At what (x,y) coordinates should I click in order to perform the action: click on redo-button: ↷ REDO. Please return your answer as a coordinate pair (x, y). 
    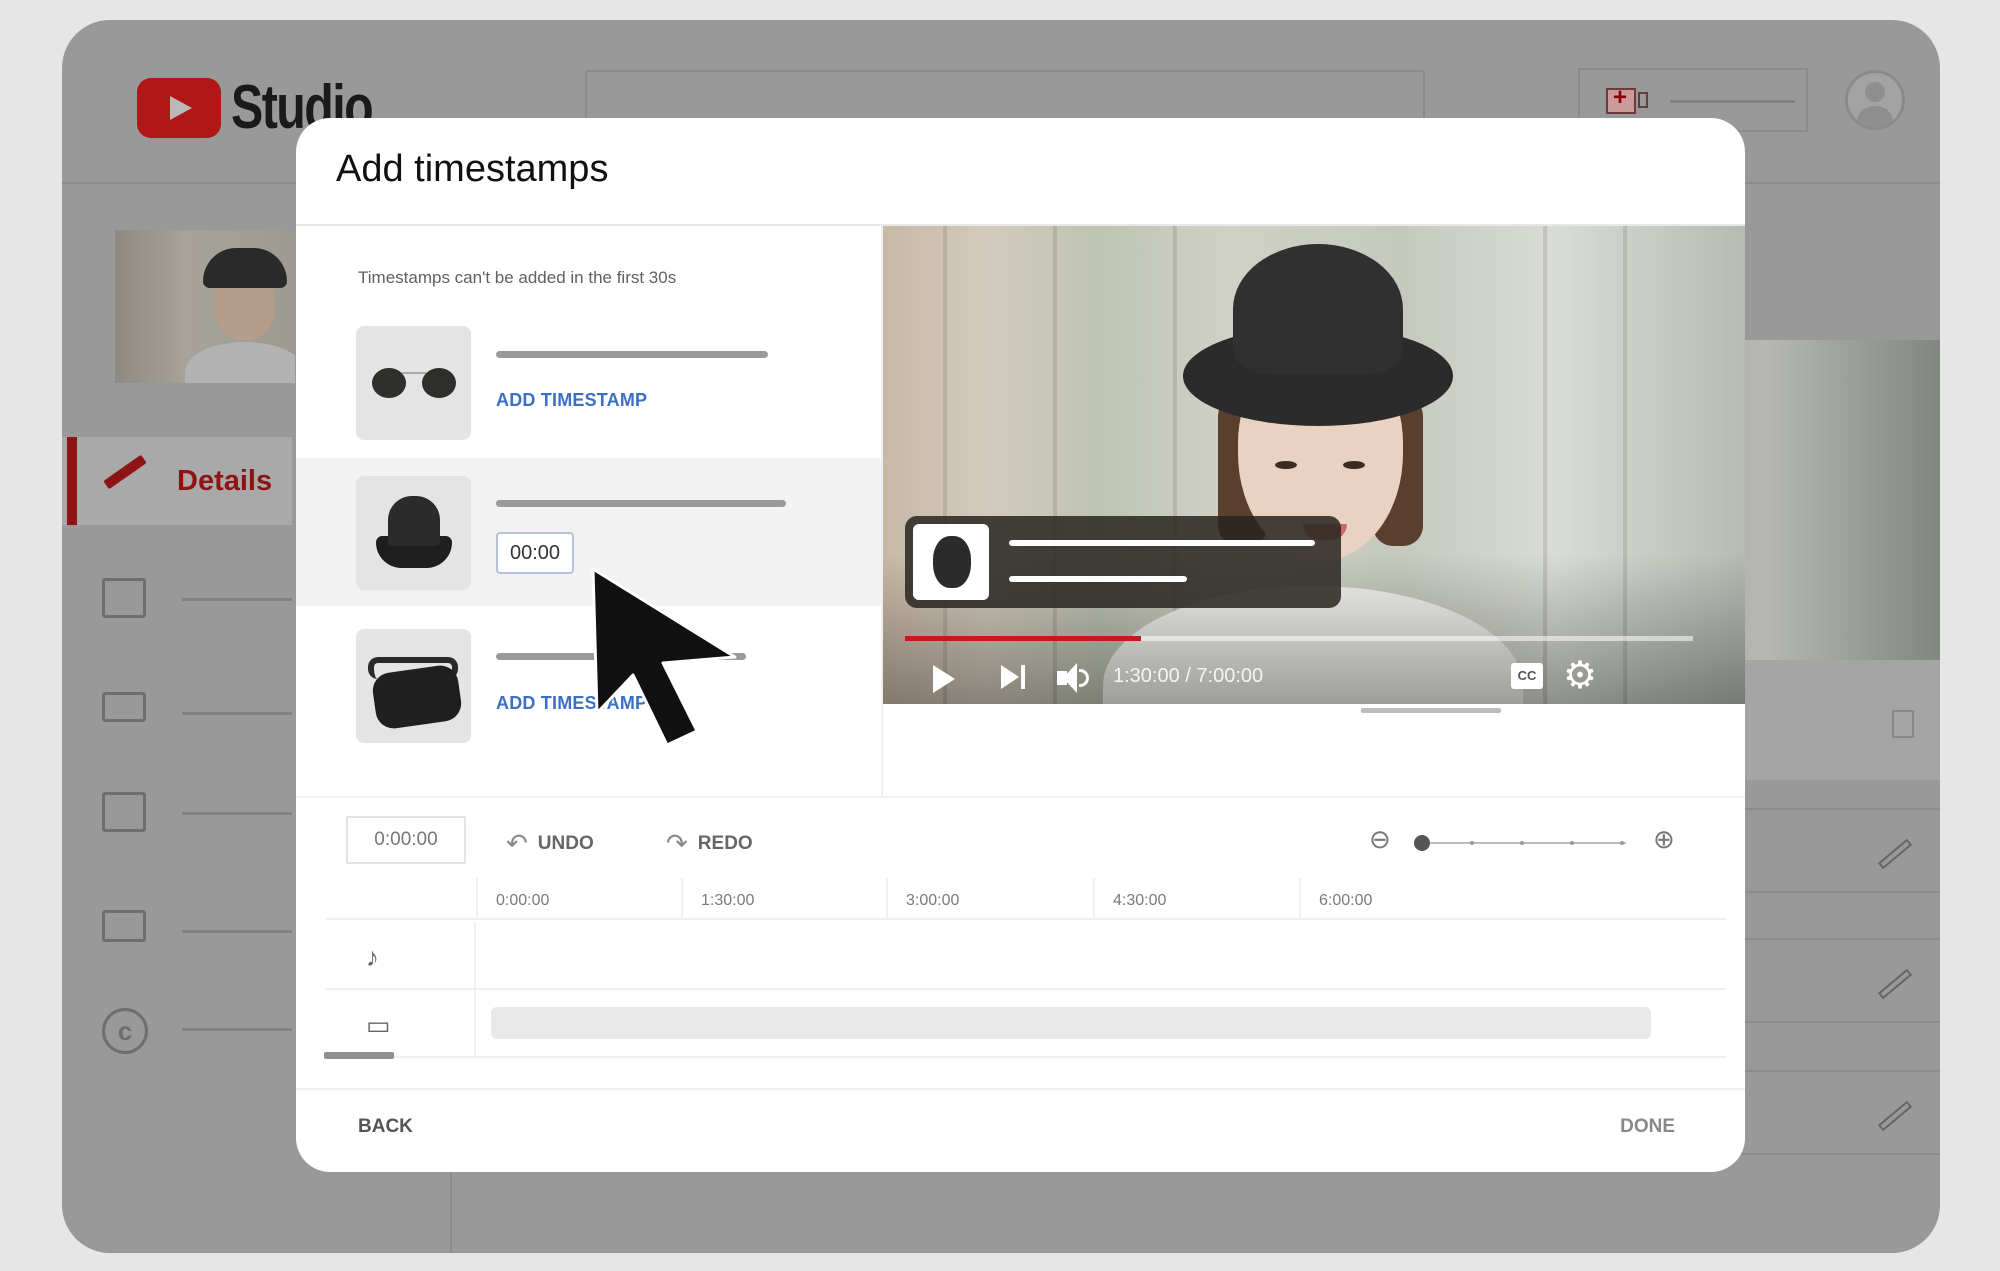
    Looking at the image, I should click on (709, 843).